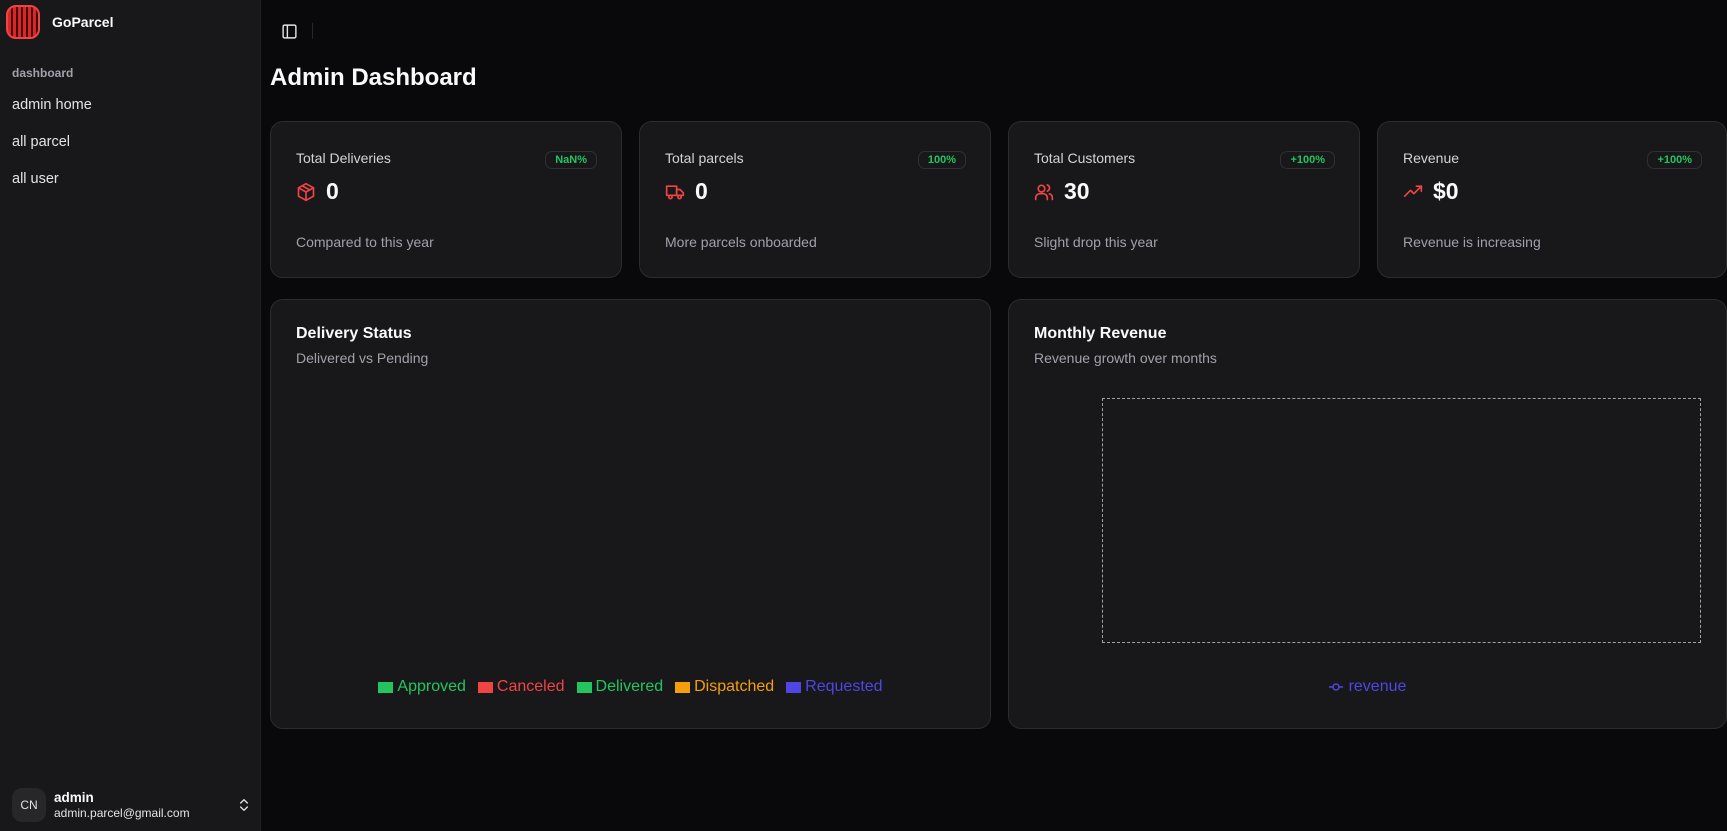  What do you see at coordinates (571, 160) in the screenshot?
I see `stat-badge: NaN%` at bounding box center [571, 160].